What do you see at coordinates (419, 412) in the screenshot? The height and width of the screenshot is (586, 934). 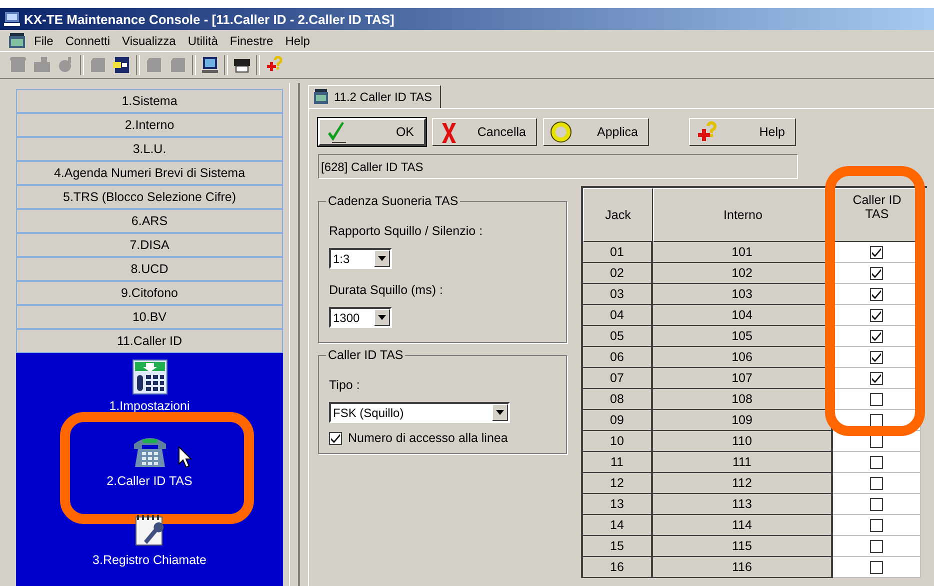 I see `type-dropdown: FSK (Squillo)` at bounding box center [419, 412].